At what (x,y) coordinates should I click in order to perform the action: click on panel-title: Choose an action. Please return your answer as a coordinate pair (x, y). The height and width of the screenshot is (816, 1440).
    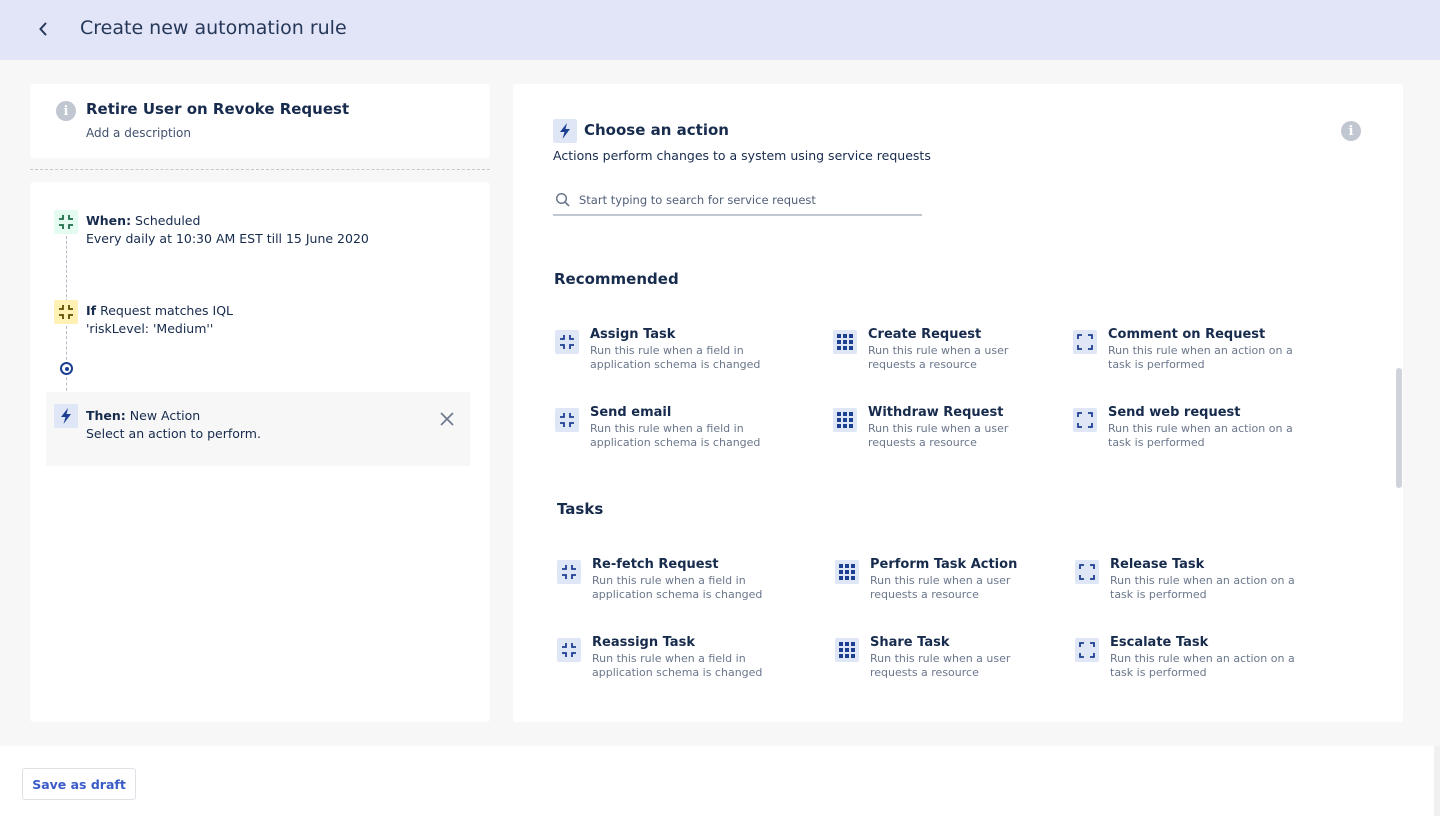
    Looking at the image, I should click on (656, 130).